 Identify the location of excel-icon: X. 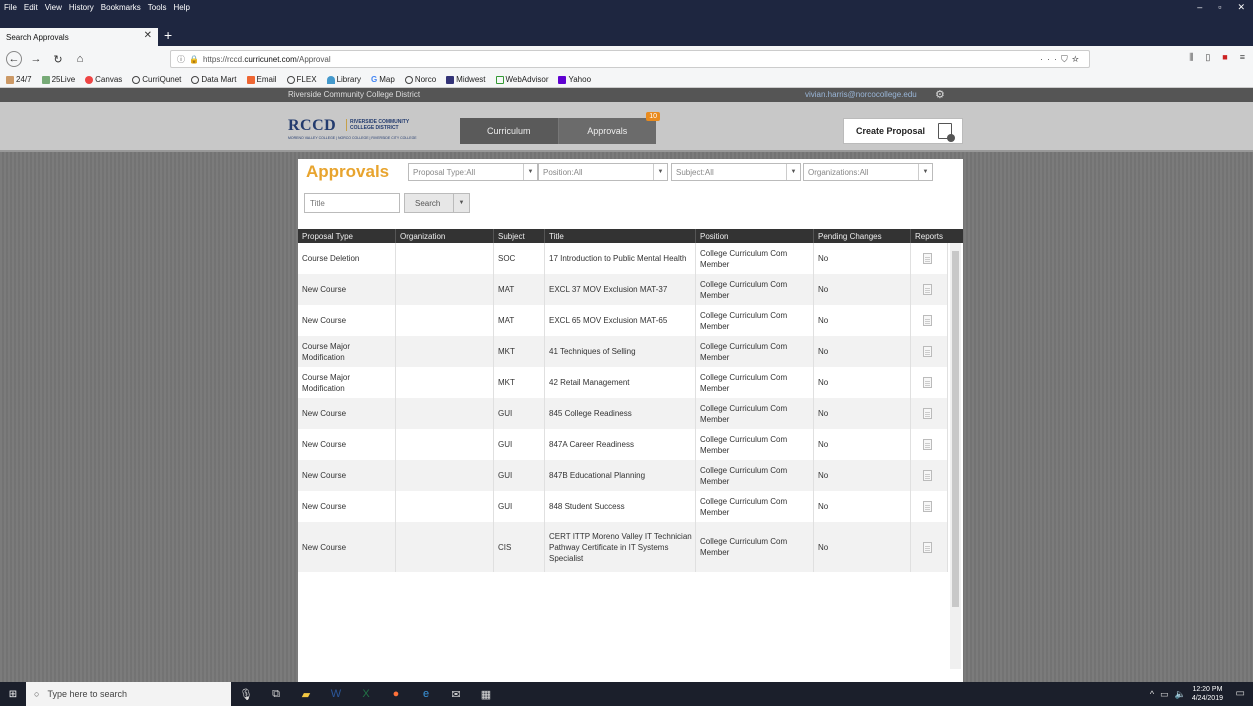
(366, 694).